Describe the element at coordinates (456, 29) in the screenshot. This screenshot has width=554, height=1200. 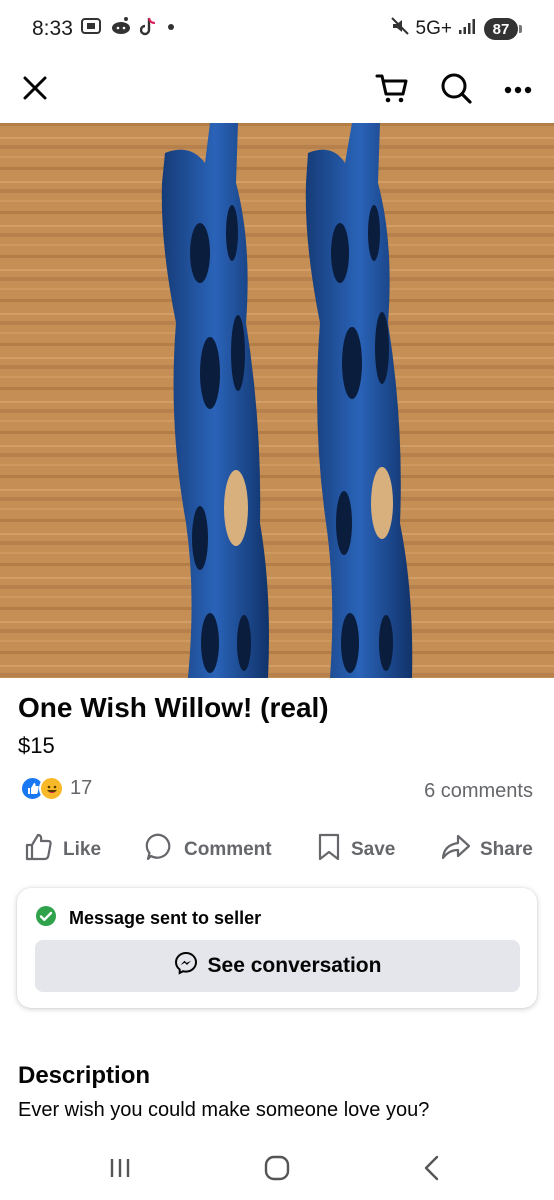
I see `status-right: 5G+ 87` at that location.